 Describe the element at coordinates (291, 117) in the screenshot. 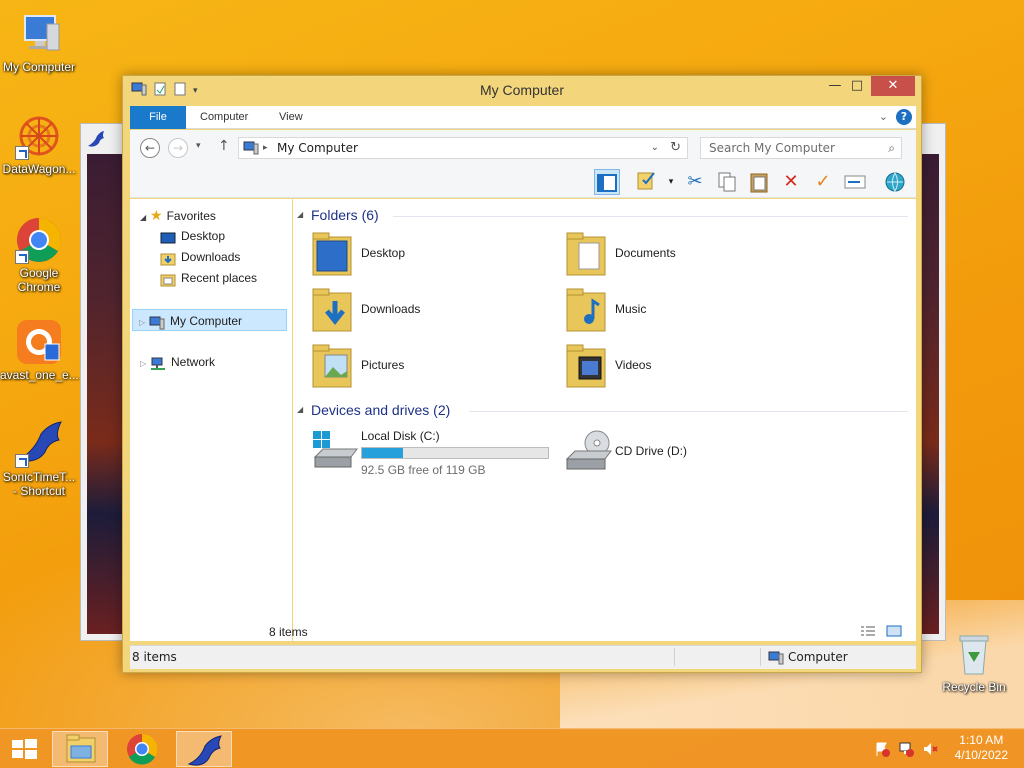

I see `tab-view: View` at that location.